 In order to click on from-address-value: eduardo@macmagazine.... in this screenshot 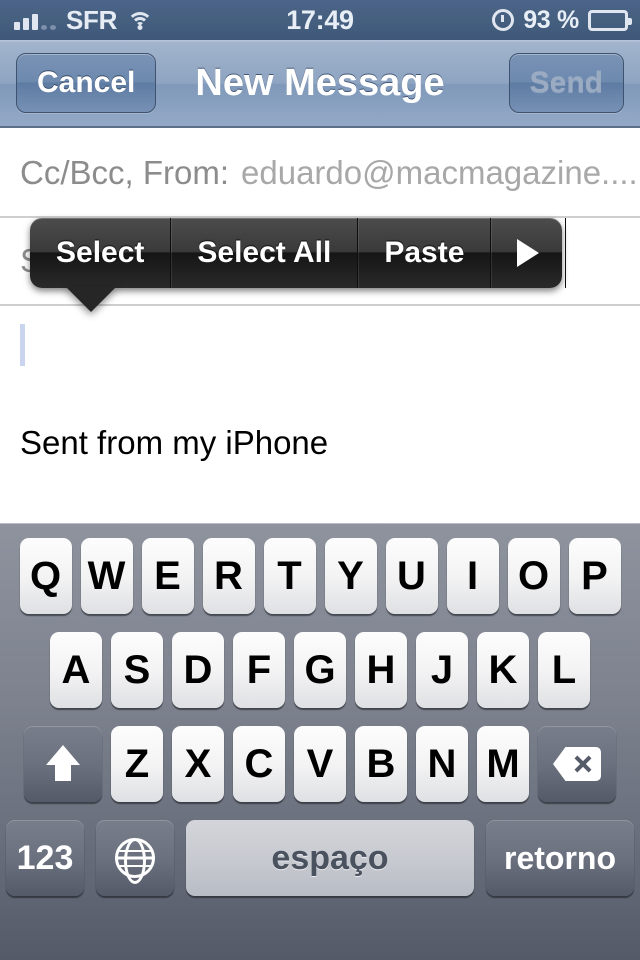, I will do `click(439, 172)`.